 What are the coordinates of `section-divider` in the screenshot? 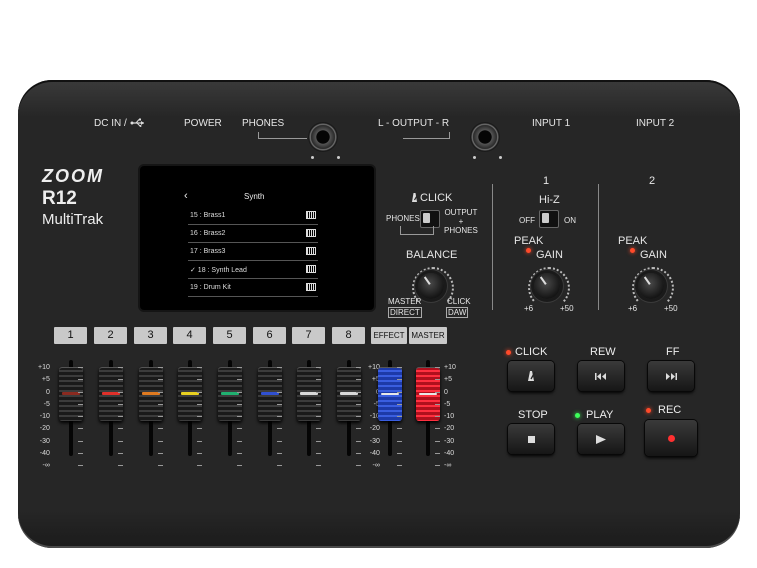 It's located at (598, 247).